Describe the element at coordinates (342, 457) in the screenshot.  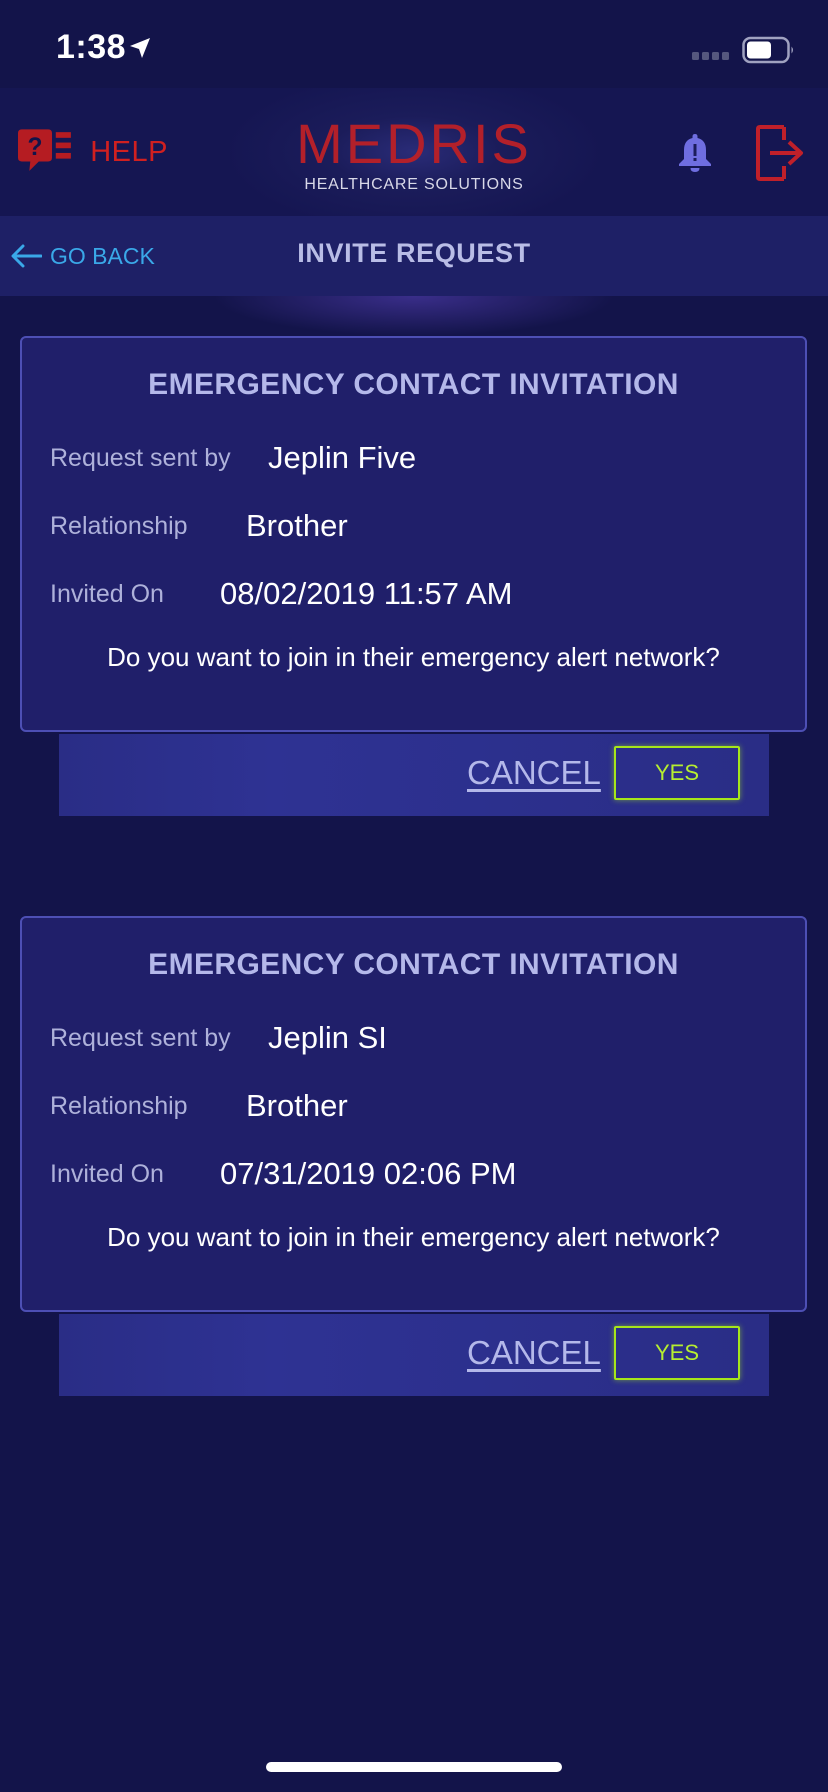
I see `sender-name: Jeplin Five` at that location.